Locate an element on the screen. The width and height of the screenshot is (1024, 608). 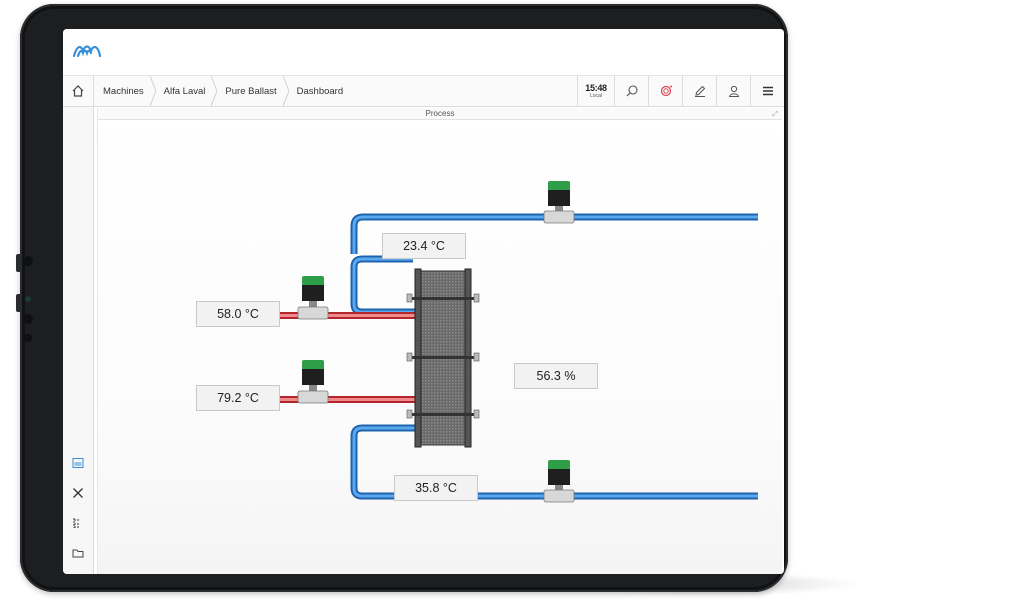
edit-button is located at coordinates (699, 91).